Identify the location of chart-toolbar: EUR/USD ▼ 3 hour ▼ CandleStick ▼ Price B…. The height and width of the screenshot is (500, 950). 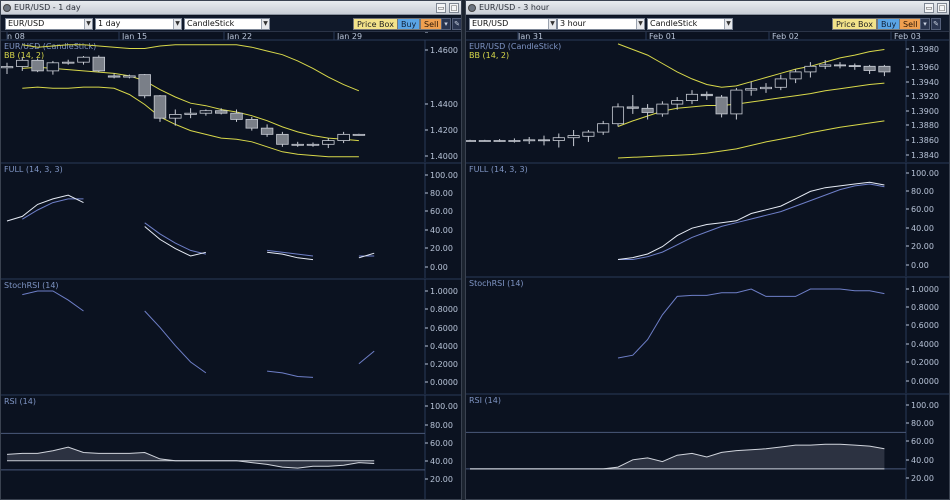
(707, 24).